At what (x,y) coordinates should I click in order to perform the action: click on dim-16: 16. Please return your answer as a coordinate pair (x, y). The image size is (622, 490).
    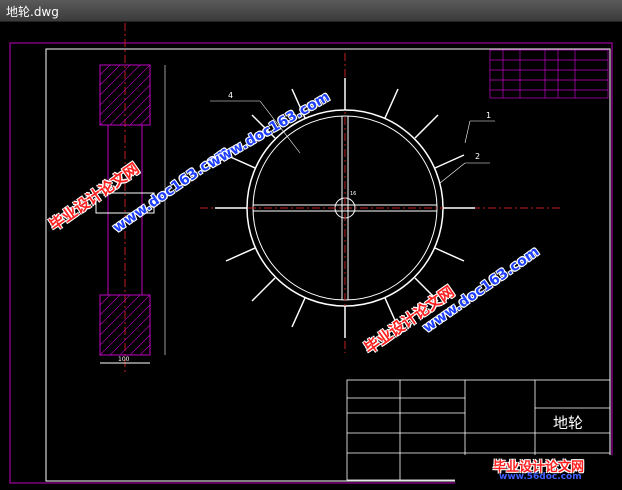
    Looking at the image, I should click on (353, 194).